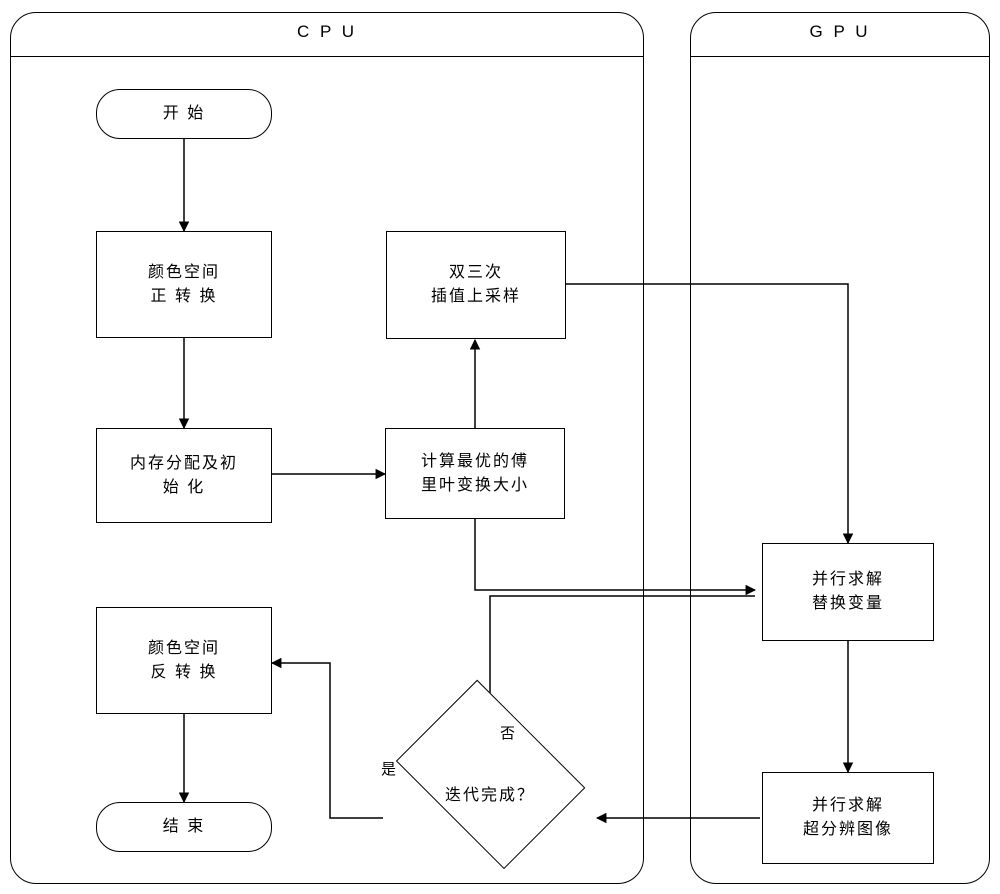 This screenshot has width=1000, height=894. I want to click on node-parallel-solve-sr-image-line-1: 并行求解, so click(847, 805).